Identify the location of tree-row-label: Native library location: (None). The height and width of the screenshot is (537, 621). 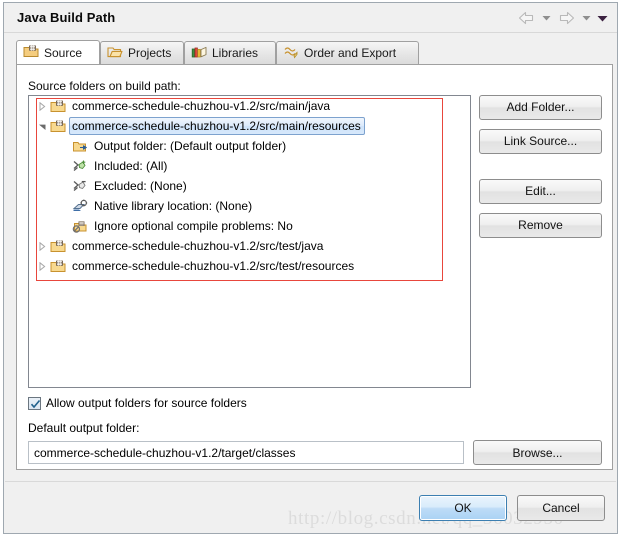
(173, 206).